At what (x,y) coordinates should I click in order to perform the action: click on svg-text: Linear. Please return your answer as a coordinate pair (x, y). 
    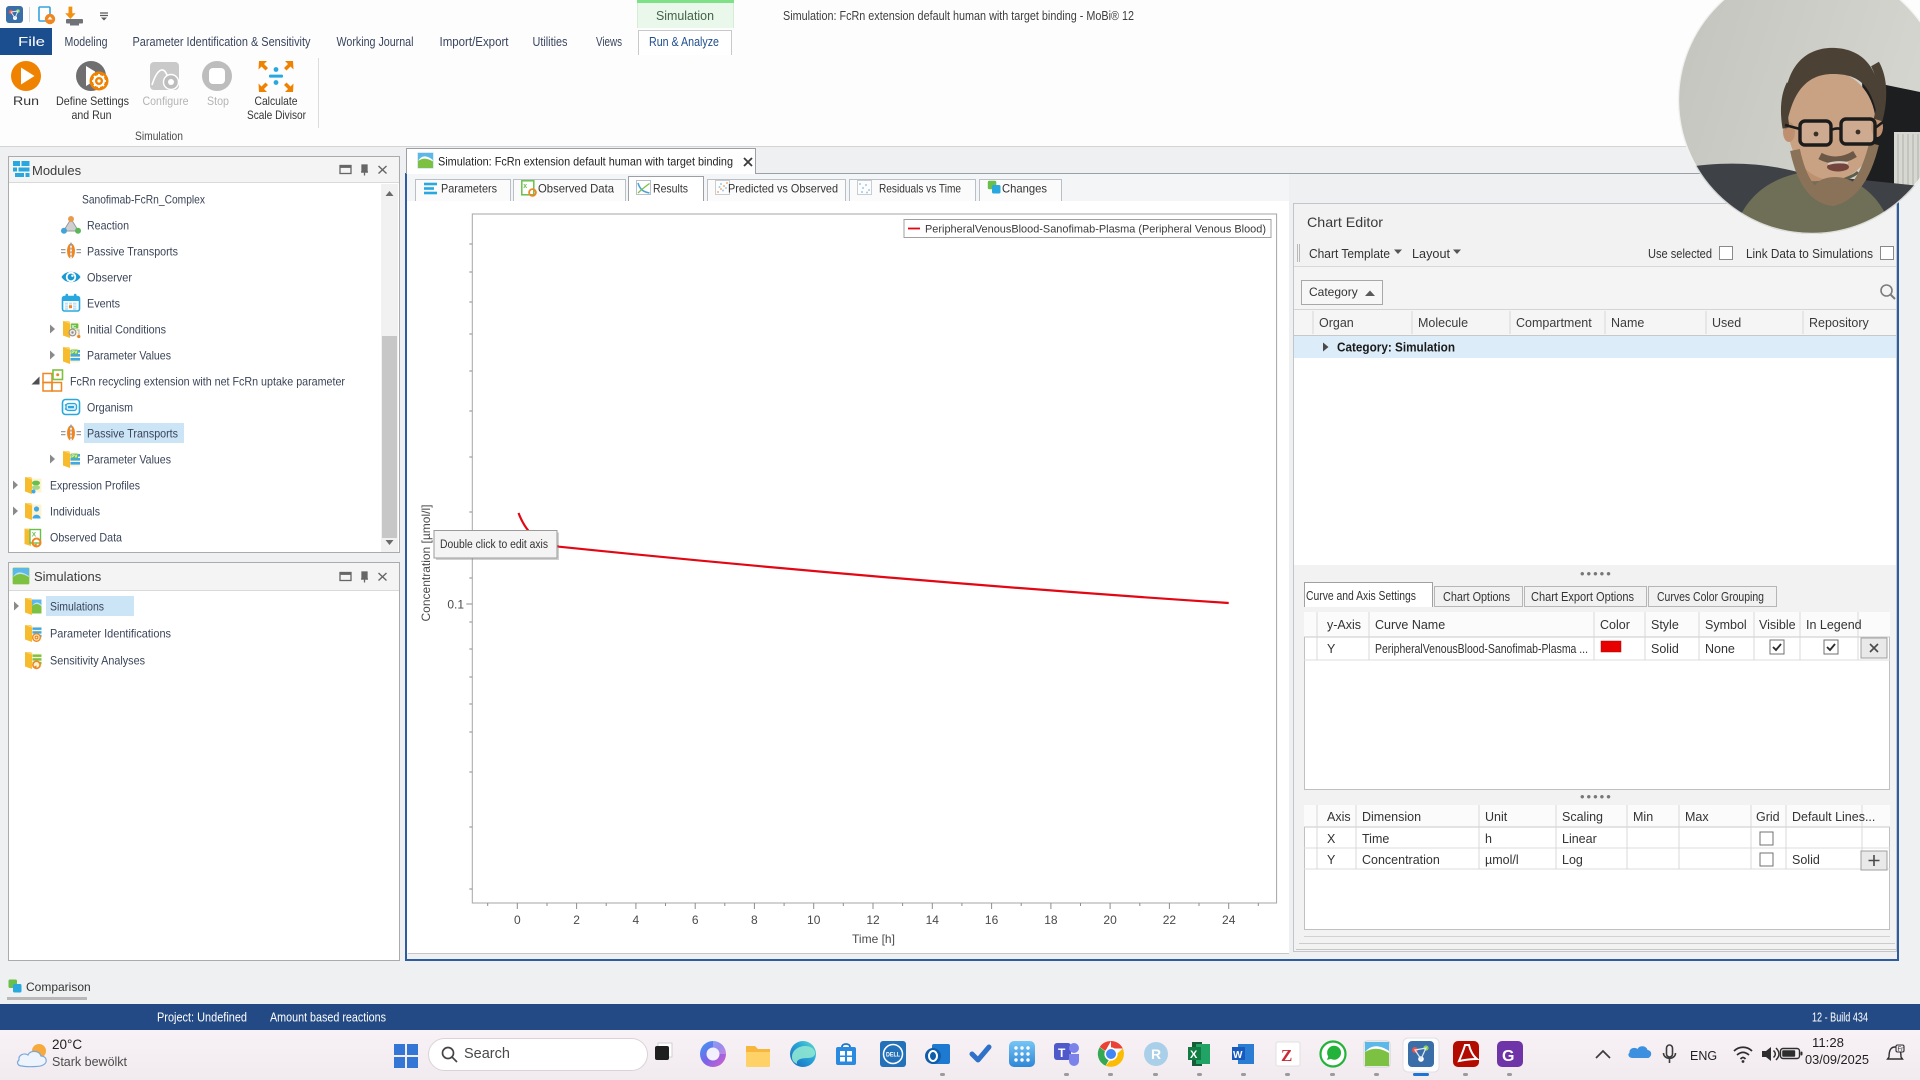
    Looking at the image, I should click on (1579, 839).